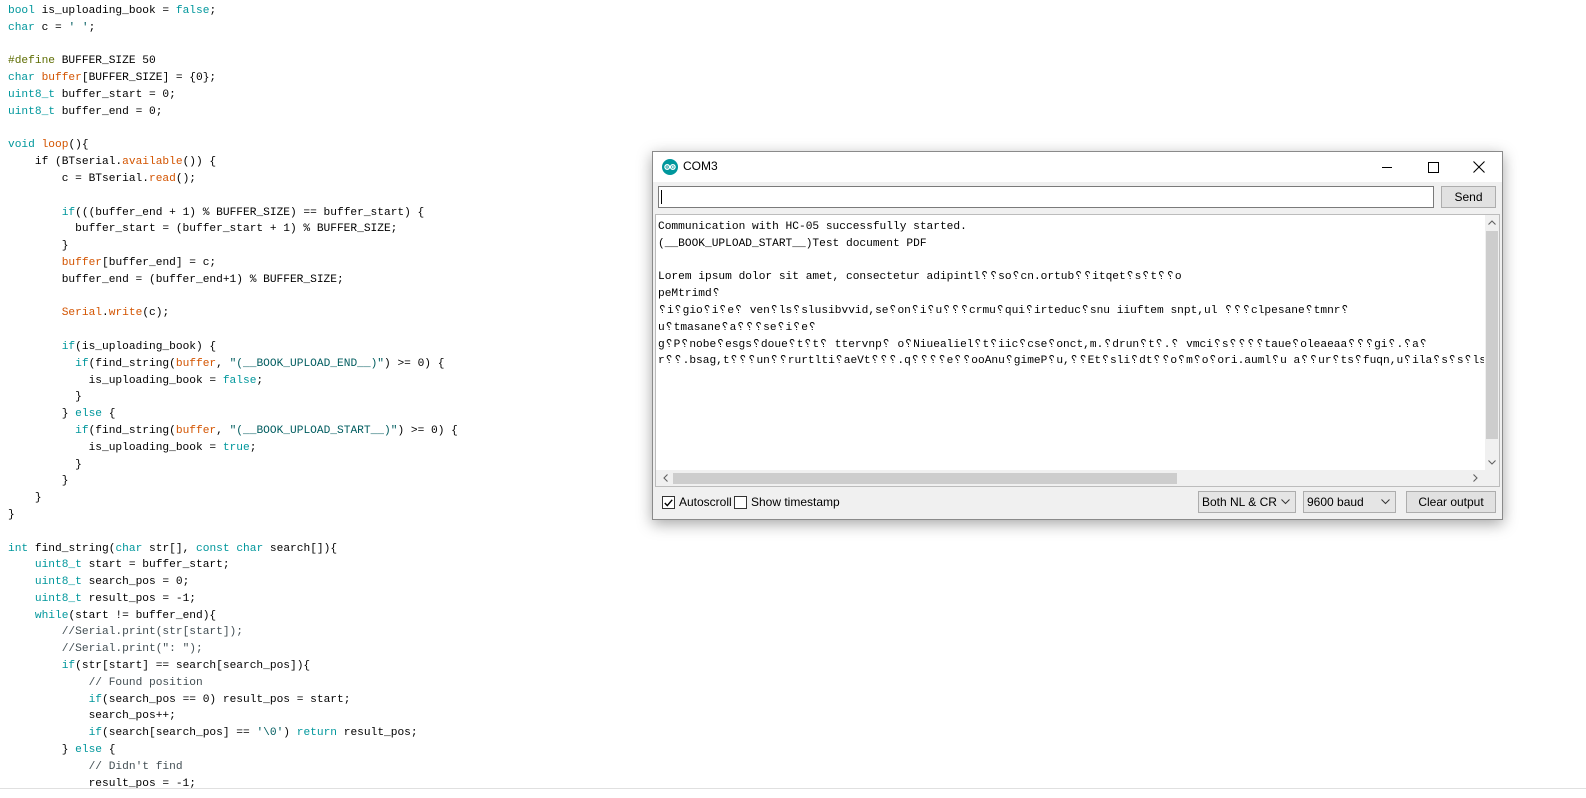 Image resolution: width=1586 pixels, height=798 pixels. Describe the element at coordinates (142, 615) in the screenshot. I see `code-token: (start != buffer_end){` at that location.